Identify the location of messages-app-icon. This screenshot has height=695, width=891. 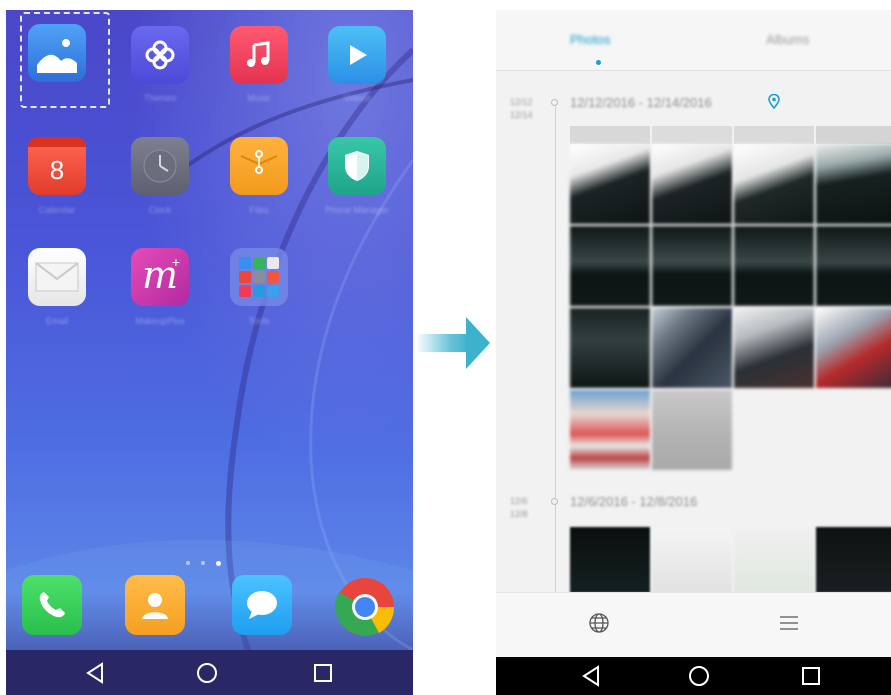
(262, 605).